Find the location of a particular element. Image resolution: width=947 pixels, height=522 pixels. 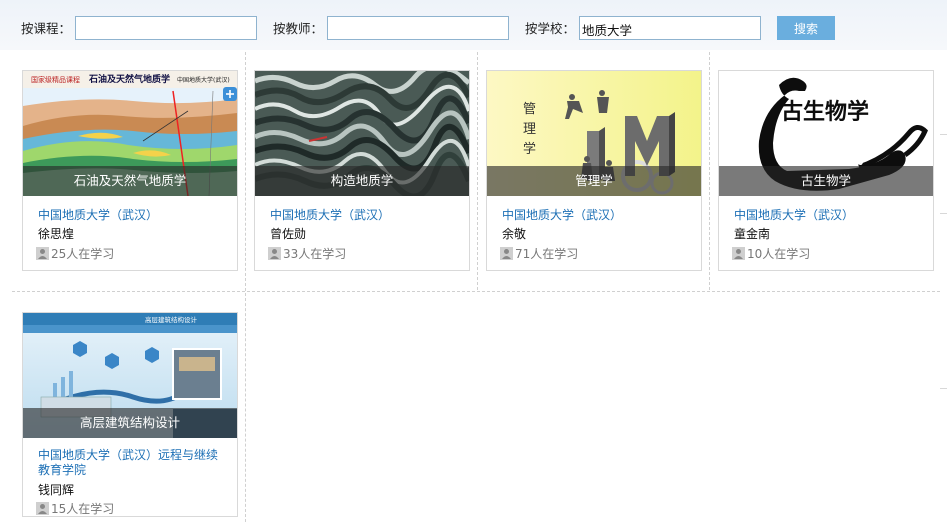

course-thumbnail: 国家级精品课程 石油及天然气地质学 中国地质大学(武汉) 石油及天然气地质学 is located at coordinates (130, 133).